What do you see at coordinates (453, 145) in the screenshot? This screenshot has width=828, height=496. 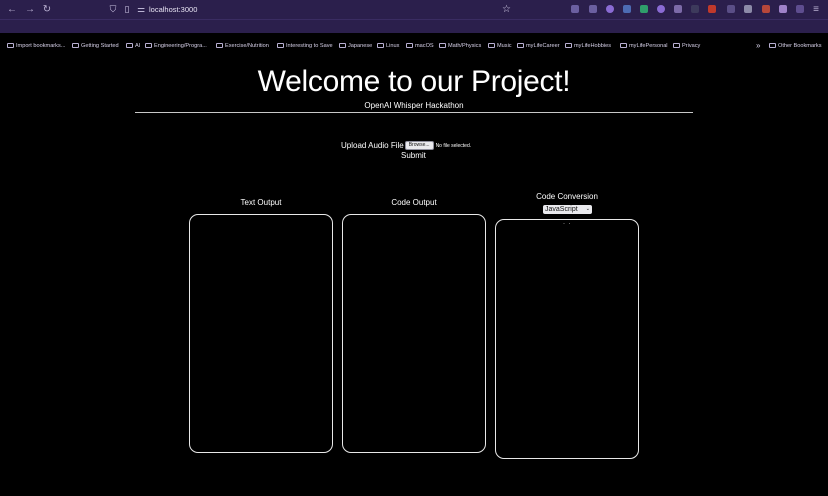 I see `file-status: No file selected.` at bounding box center [453, 145].